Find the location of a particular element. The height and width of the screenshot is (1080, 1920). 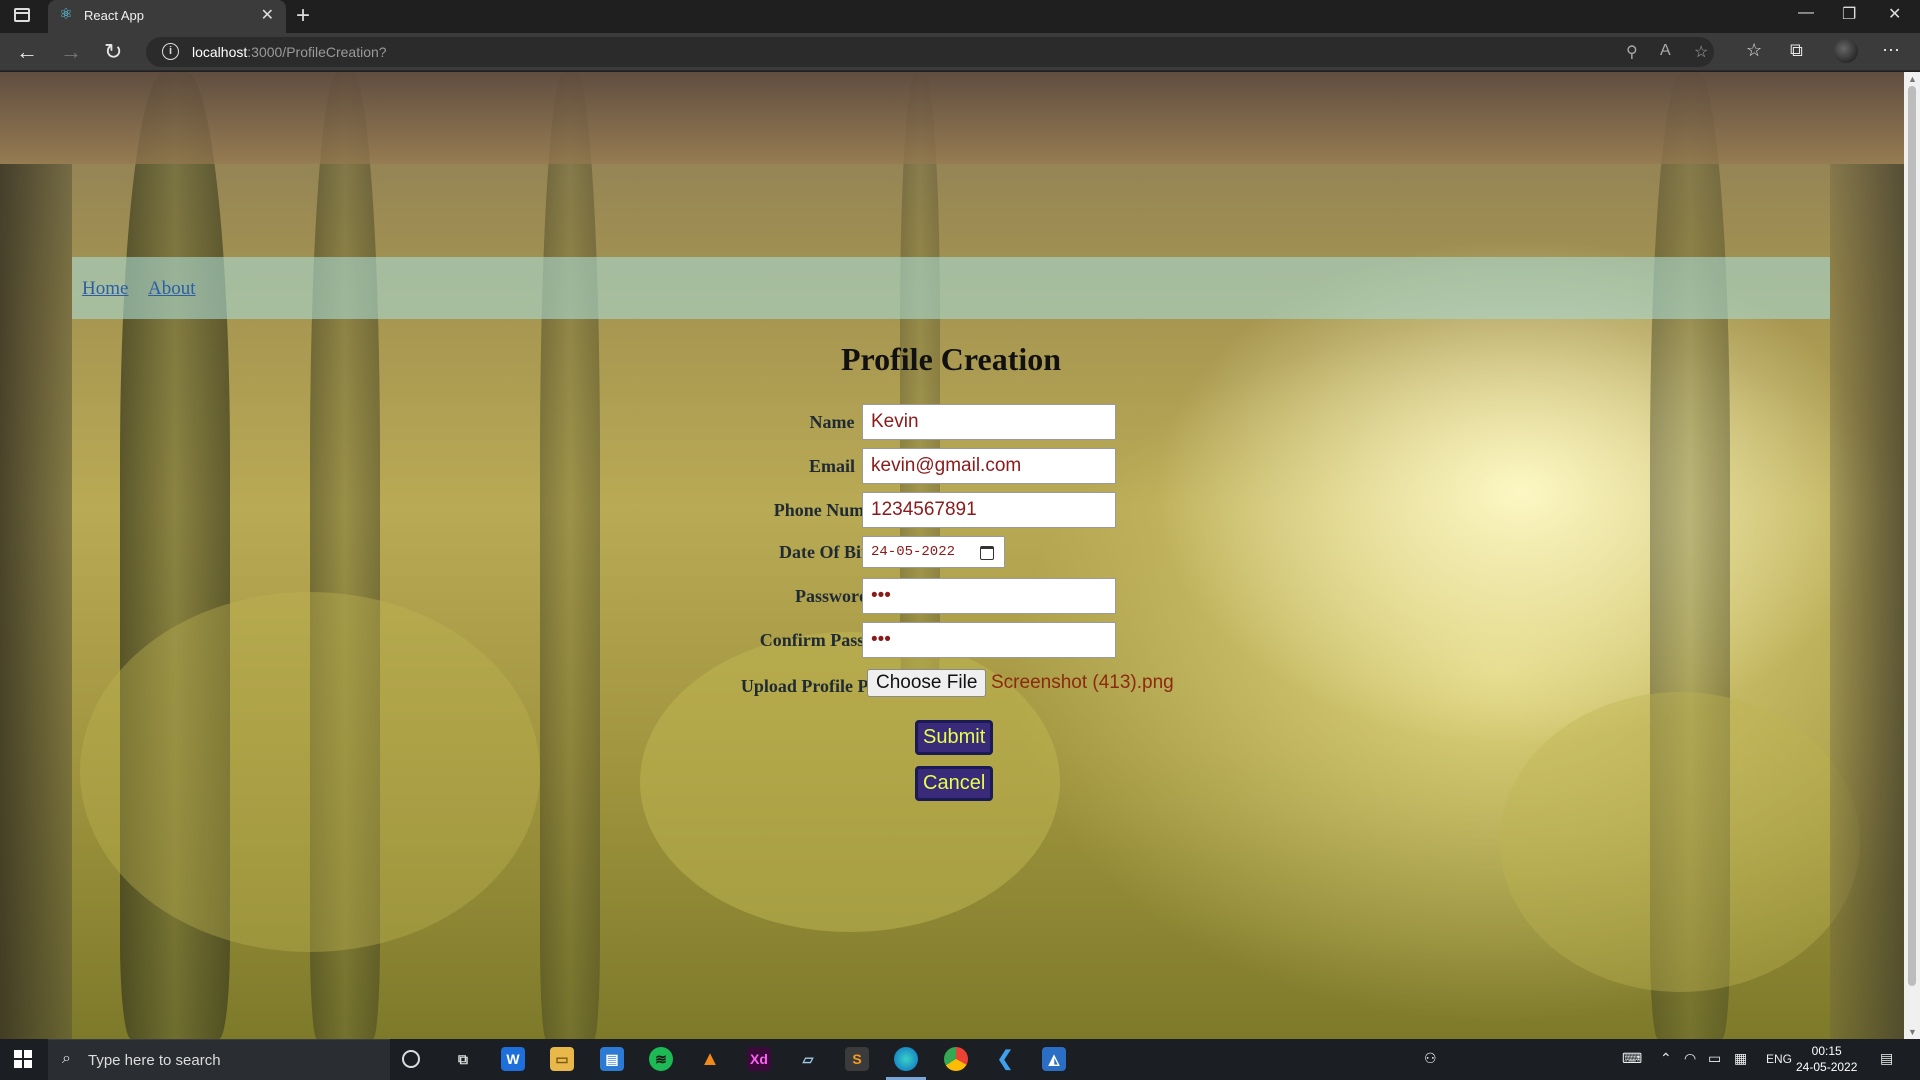

close-tab-icon: ✕ is located at coordinates (267, 15).